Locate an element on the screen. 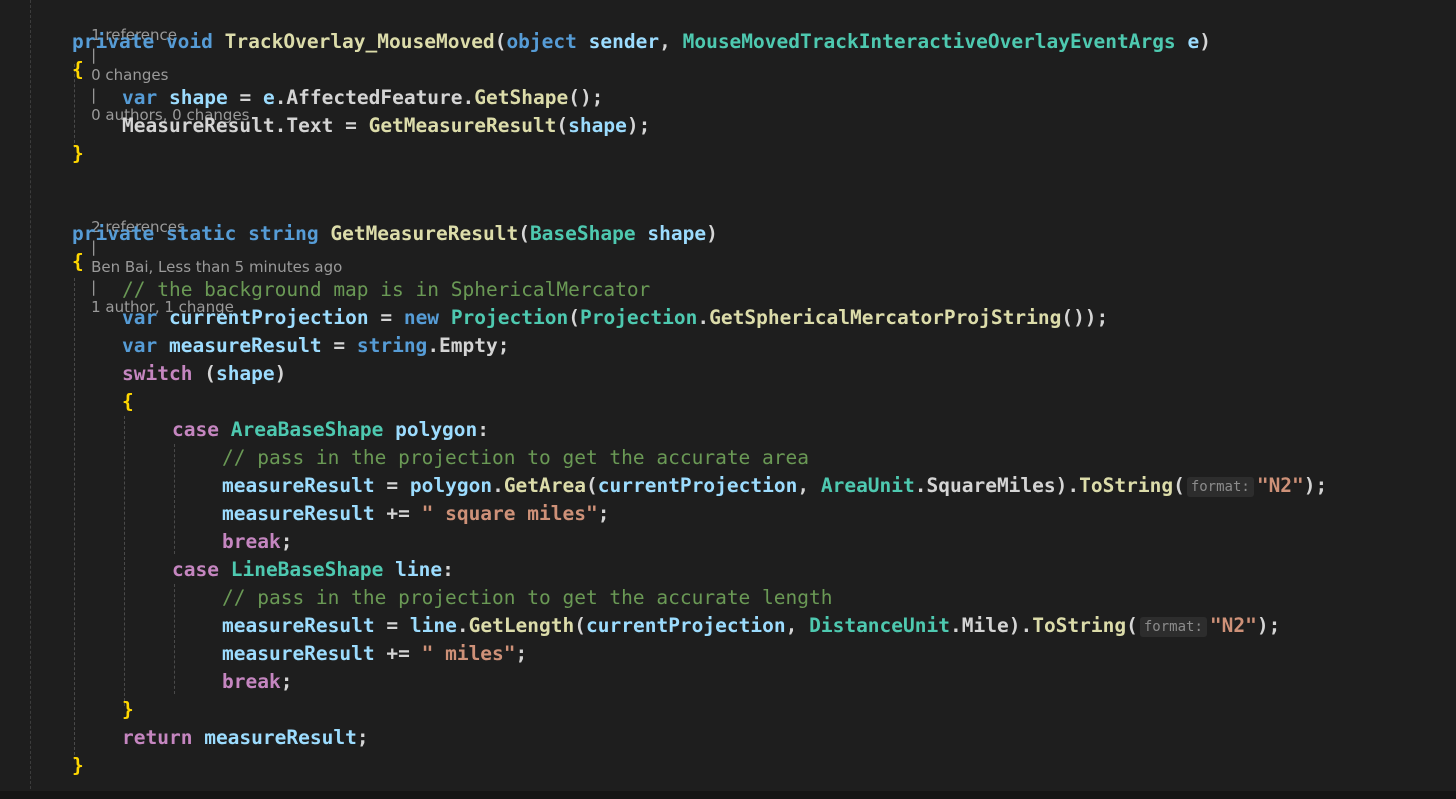  keyword: return is located at coordinates (157, 737).